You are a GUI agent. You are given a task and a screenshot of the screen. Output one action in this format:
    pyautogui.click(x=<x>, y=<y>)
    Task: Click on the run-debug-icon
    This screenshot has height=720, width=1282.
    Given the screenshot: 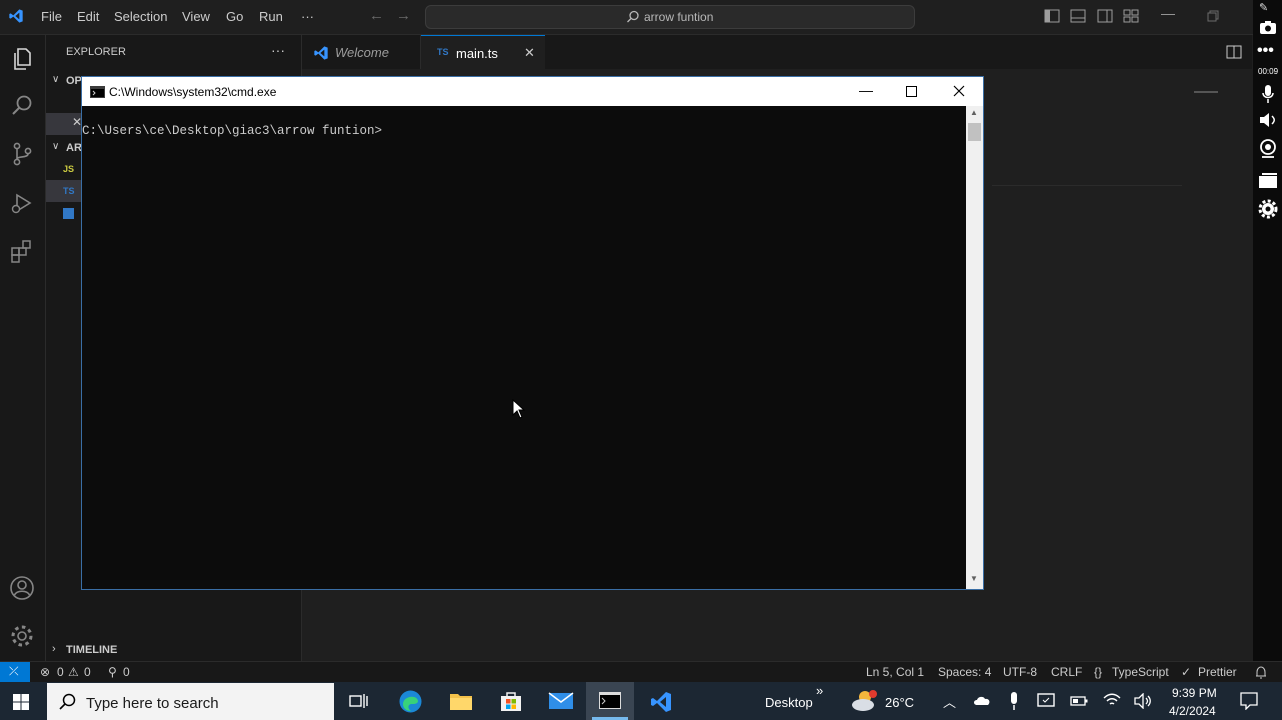 What is the action you would take?
    pyautogui.click(x=22, y=203)
    